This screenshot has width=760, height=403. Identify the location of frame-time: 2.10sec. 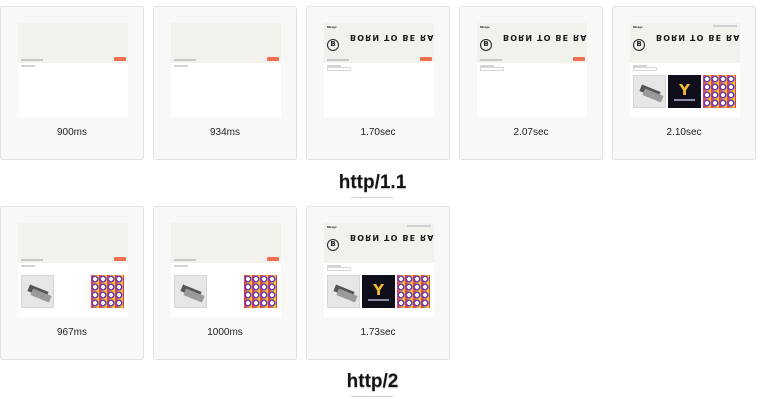
(684, 132).